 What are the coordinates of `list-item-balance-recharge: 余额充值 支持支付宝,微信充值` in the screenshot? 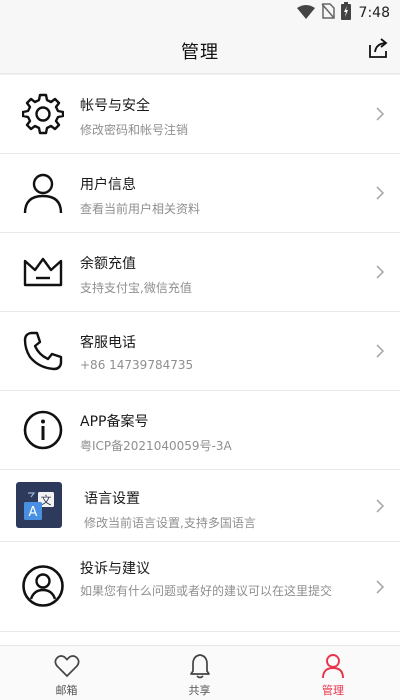 It's located at (200, 272).